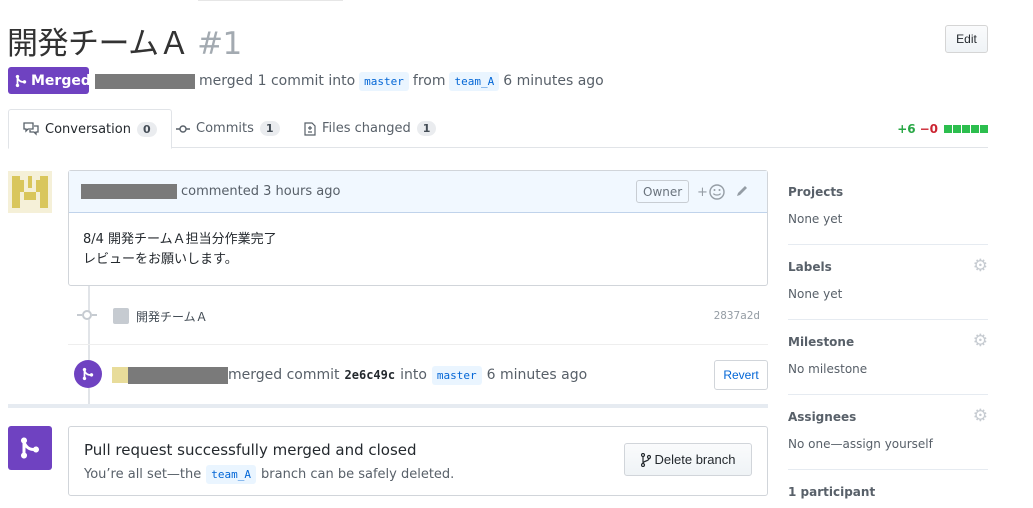  Describe the element at coordinates (474, 81) in the screenshot. I see `head-branch: team_A` at that location.